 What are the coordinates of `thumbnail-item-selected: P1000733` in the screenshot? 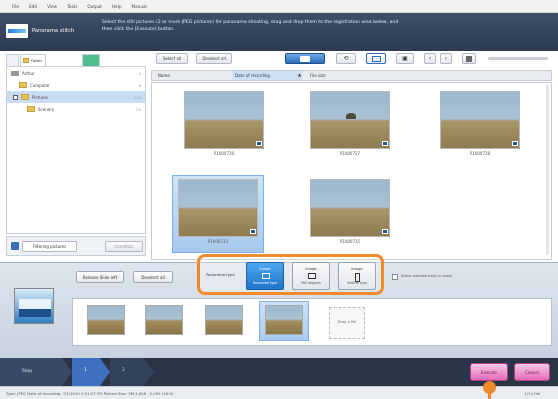 It's located at (218, 214).